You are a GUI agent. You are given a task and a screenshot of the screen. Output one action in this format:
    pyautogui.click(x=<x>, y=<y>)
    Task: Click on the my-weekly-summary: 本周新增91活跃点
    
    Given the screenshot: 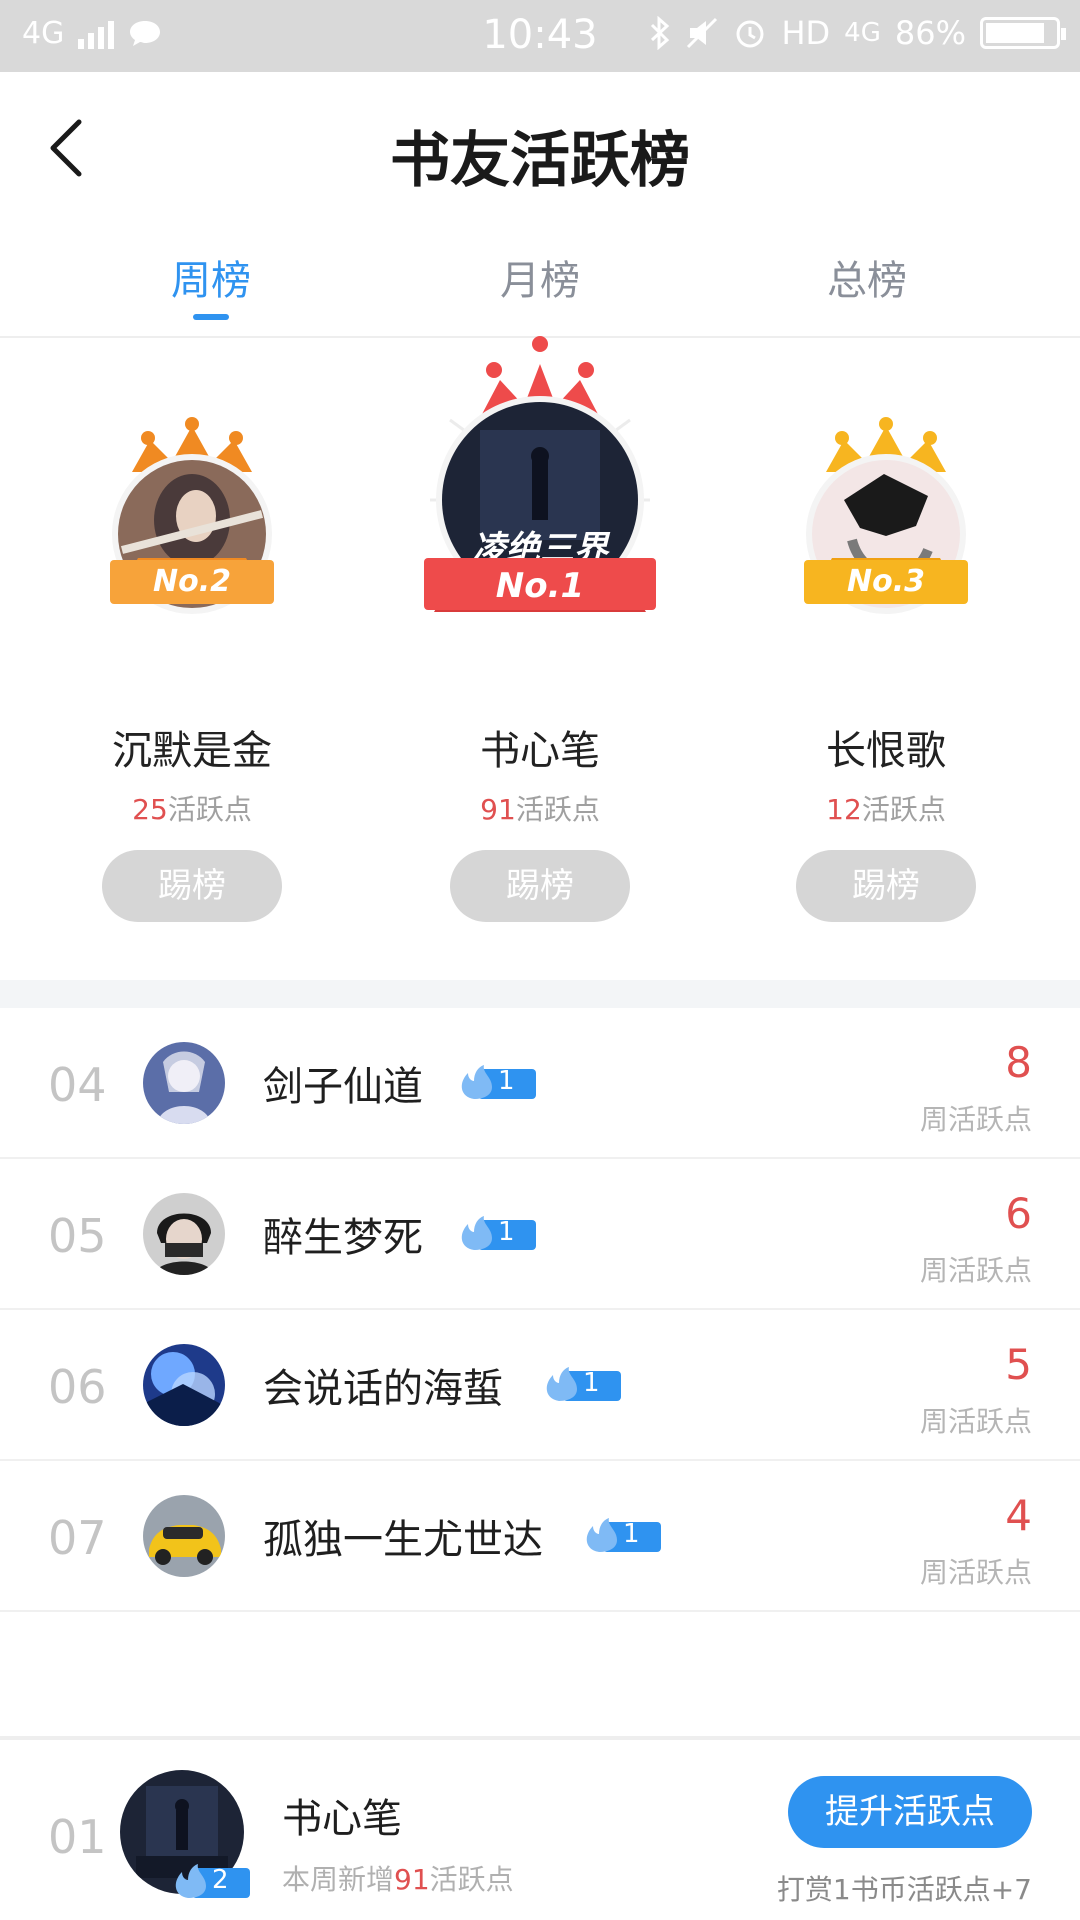 What is the action you would take?
    pyautogui.click(x=398, y=1878)
    